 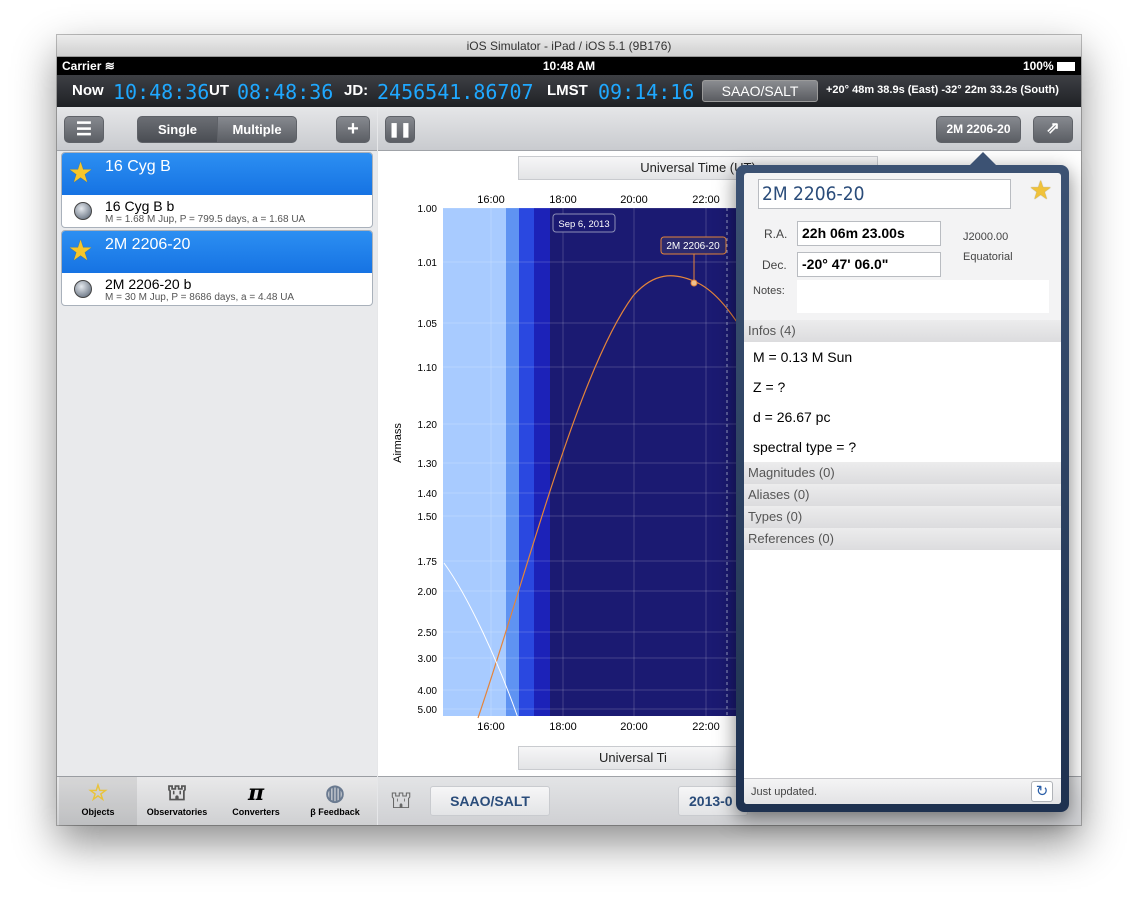 What do you see at coordinates (869, 233) in the screenshot?
I see `ra-field: 22h 06m 23.00s` at bounding box center [869, 233].